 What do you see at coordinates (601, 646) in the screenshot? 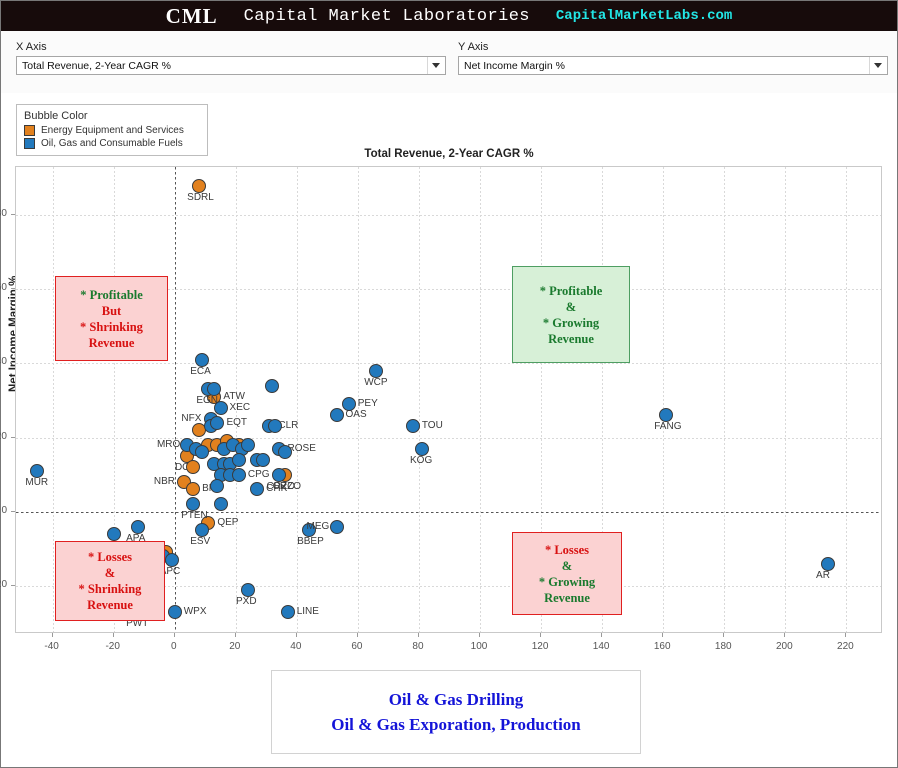
I see `x-axis-tick-label: 140` at bounding box center [601, 646].